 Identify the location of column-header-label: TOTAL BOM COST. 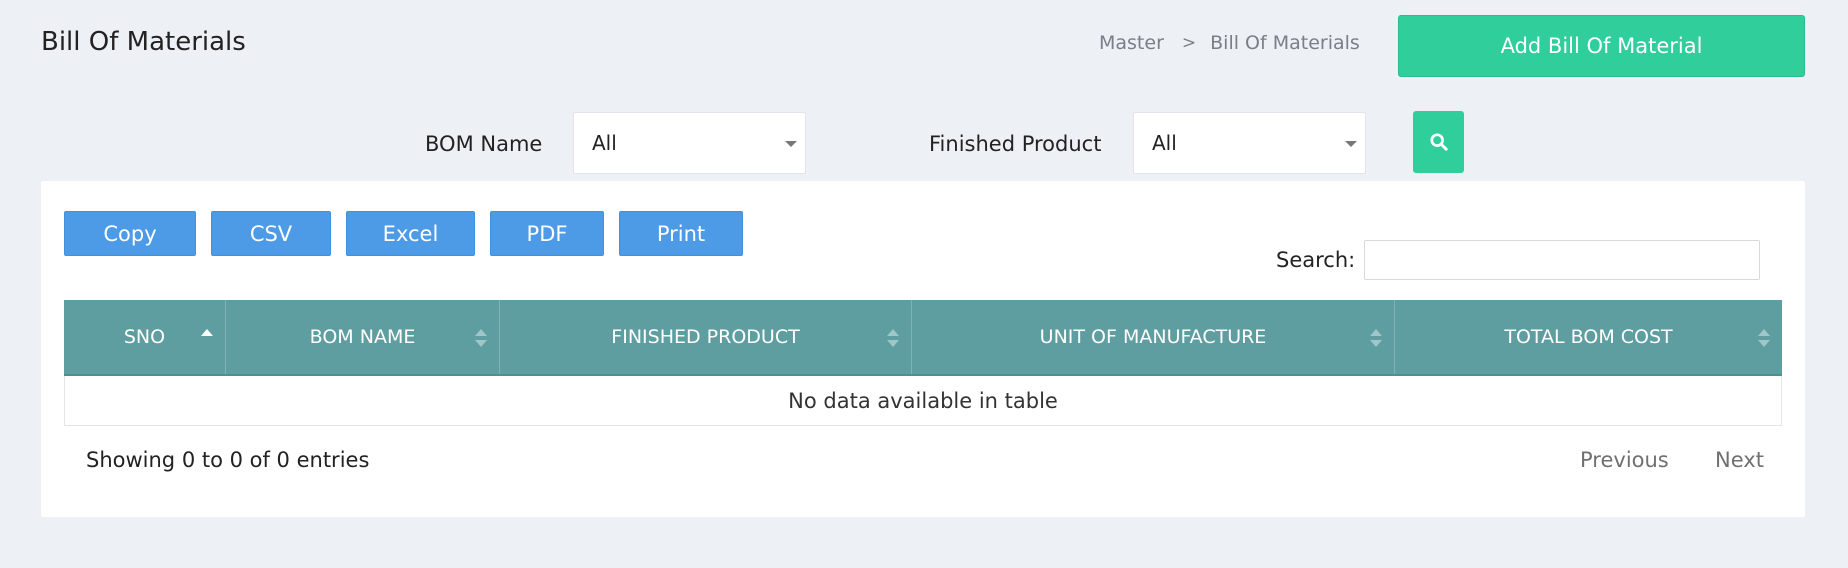
(1588, 337).